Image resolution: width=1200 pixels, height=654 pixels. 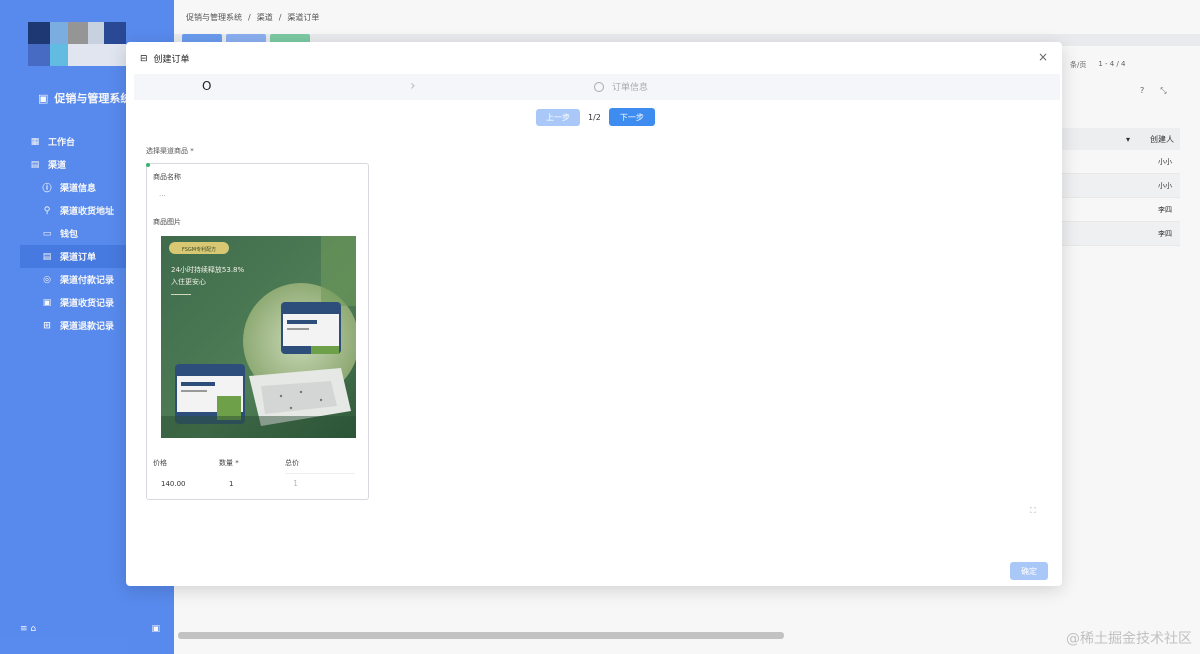 I want to click on quantity-input: 1, so click(x=231, y=484).